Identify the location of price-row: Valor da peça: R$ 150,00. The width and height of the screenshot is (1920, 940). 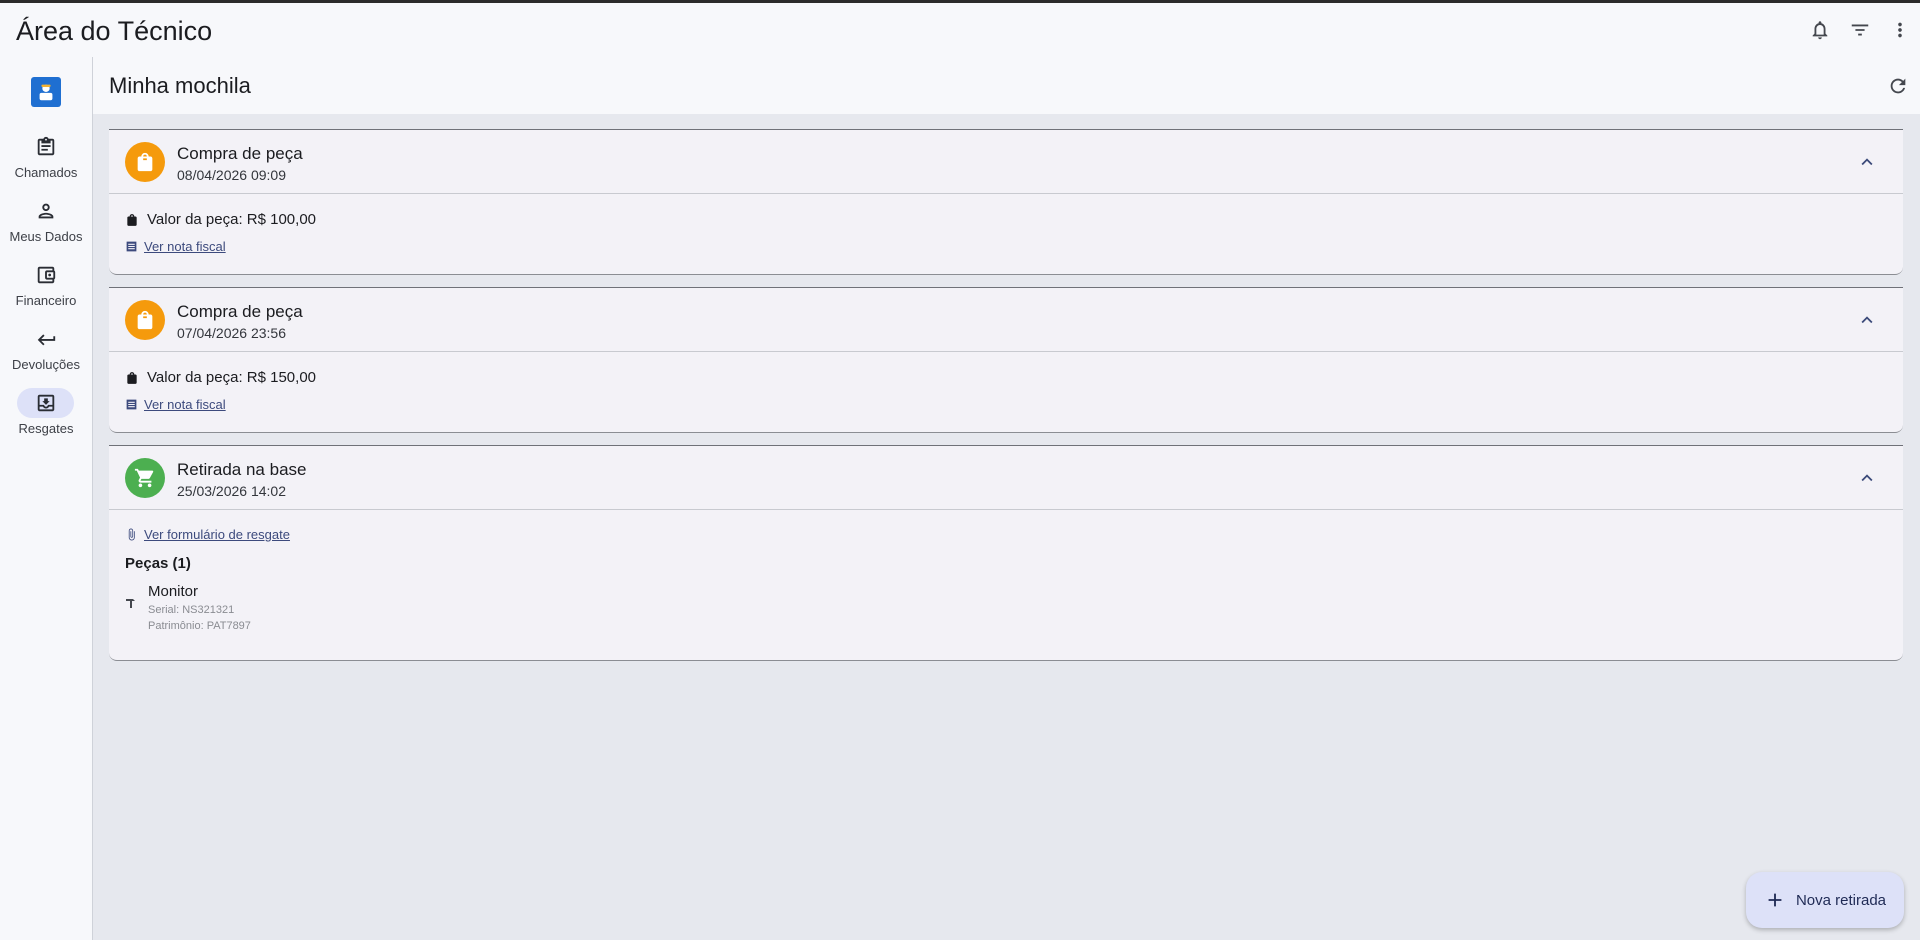
(220, 377).